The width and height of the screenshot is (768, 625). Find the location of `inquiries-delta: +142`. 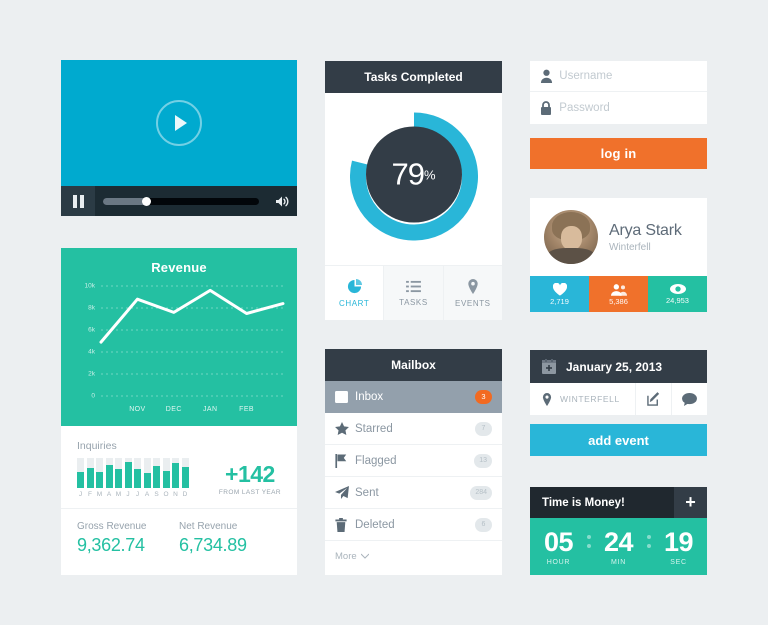

inquiries-delta: +142 is located at coordinates (250, 474).